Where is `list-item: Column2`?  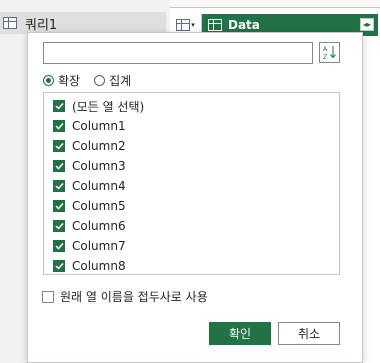 list-item: Column2 is located at coordinates (191, 146).